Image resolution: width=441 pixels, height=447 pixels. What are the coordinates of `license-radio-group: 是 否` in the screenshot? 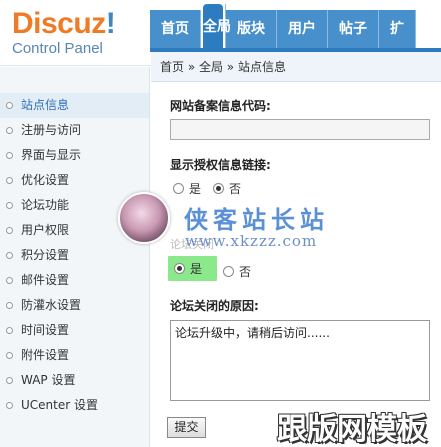 It's located at (213, 188).